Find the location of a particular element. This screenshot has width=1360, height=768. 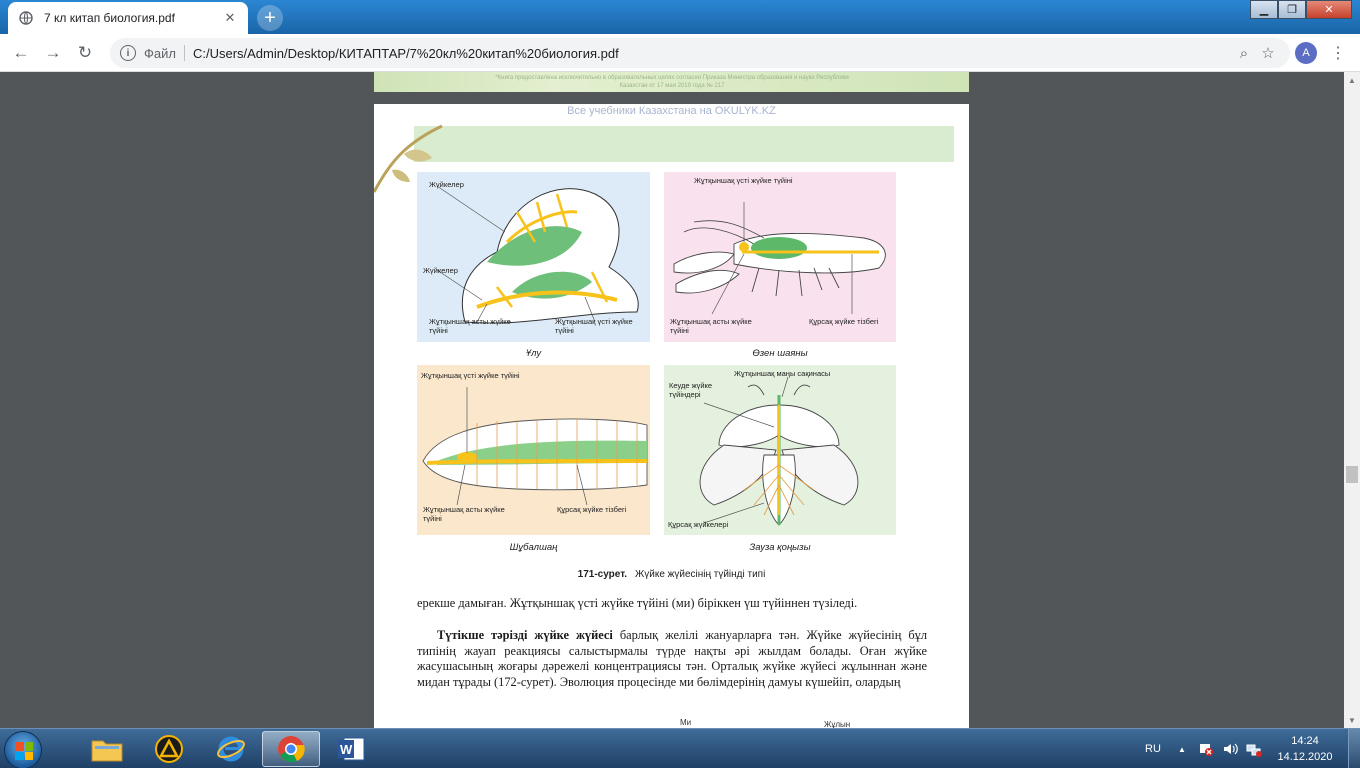

taskbar-word: W is located at coordinates (351, 749).